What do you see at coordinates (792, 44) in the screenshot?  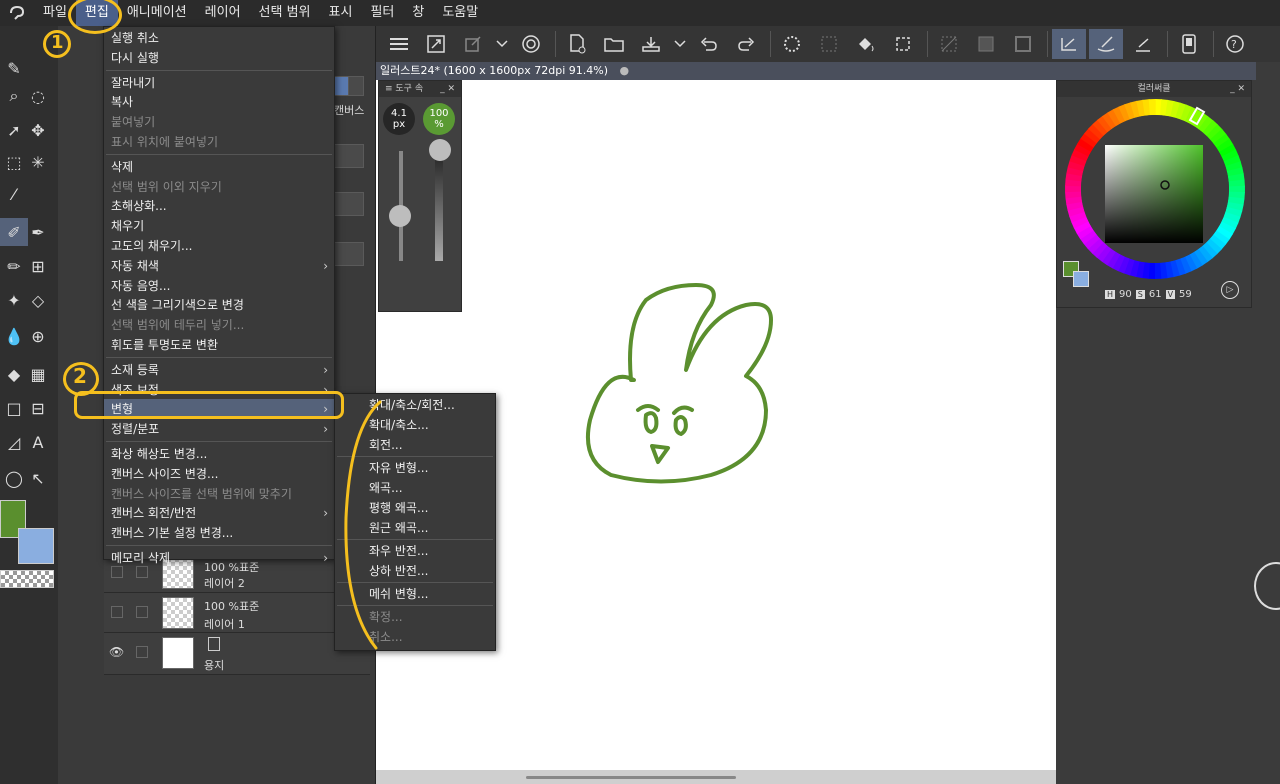 I see `loading-icon` at bounding box center [792, 44].